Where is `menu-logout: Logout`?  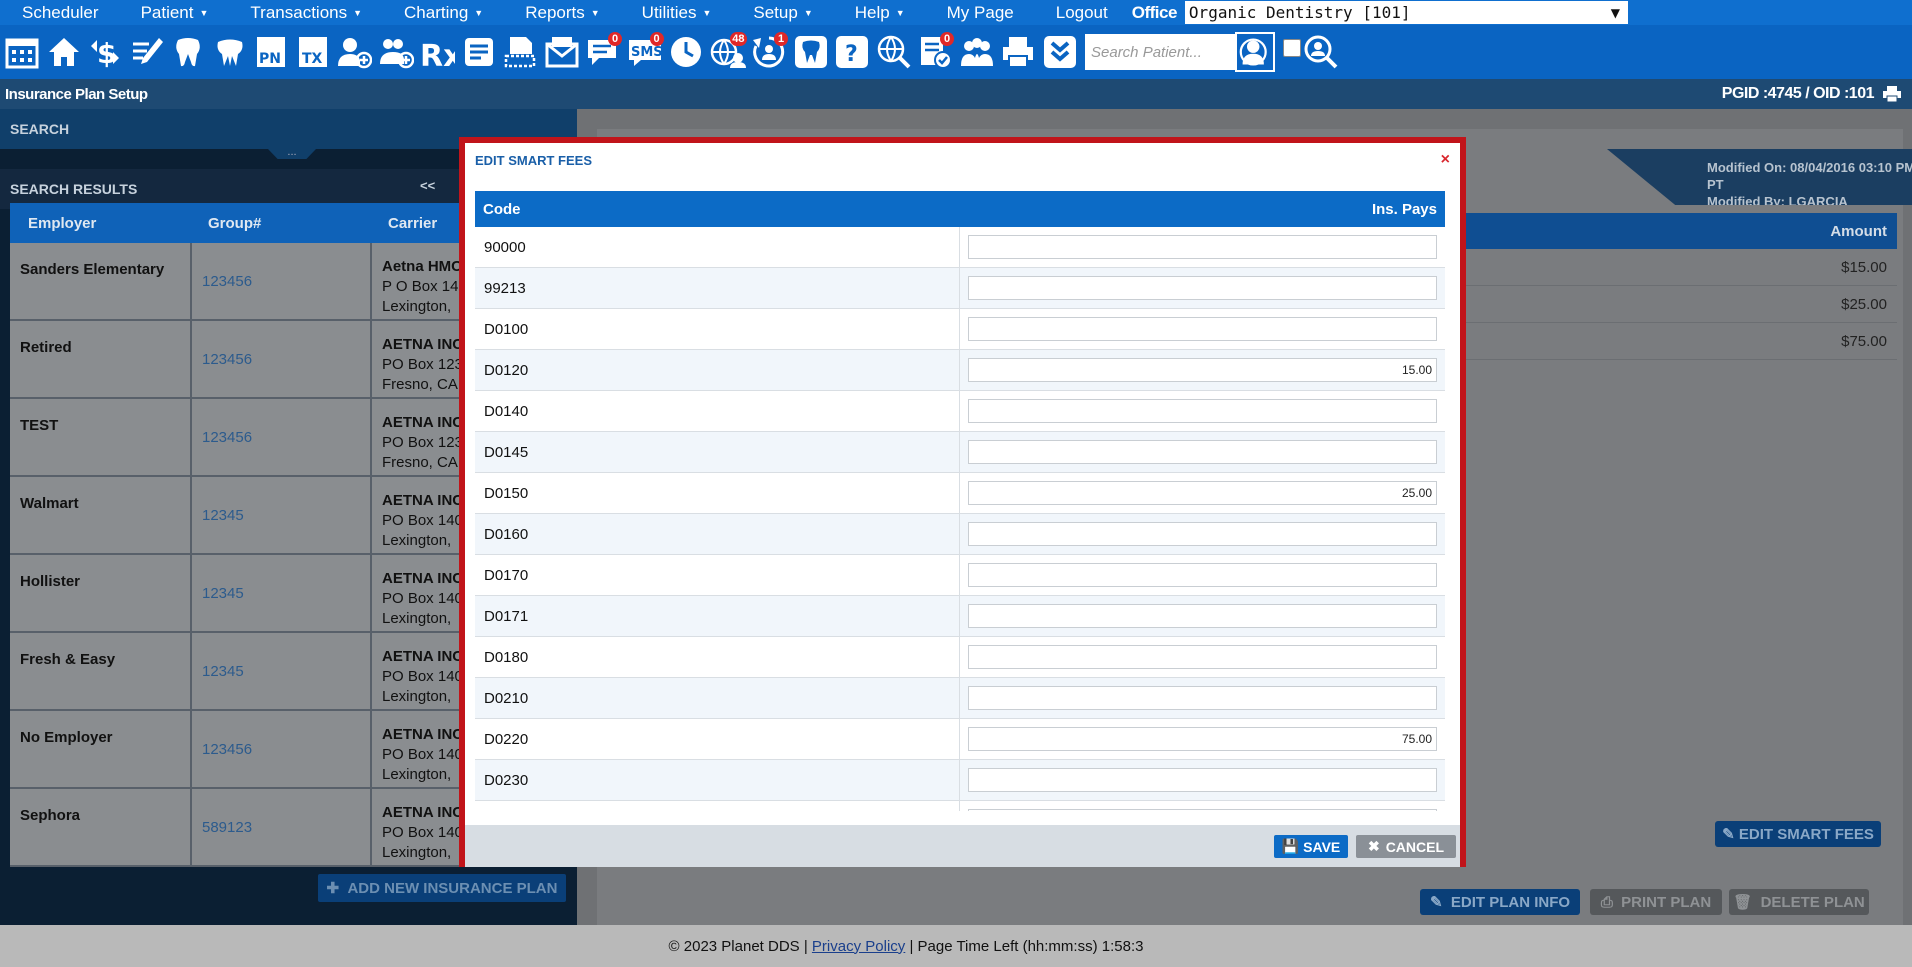
menu-logout: Logout is located at coordinates (1071, 13).